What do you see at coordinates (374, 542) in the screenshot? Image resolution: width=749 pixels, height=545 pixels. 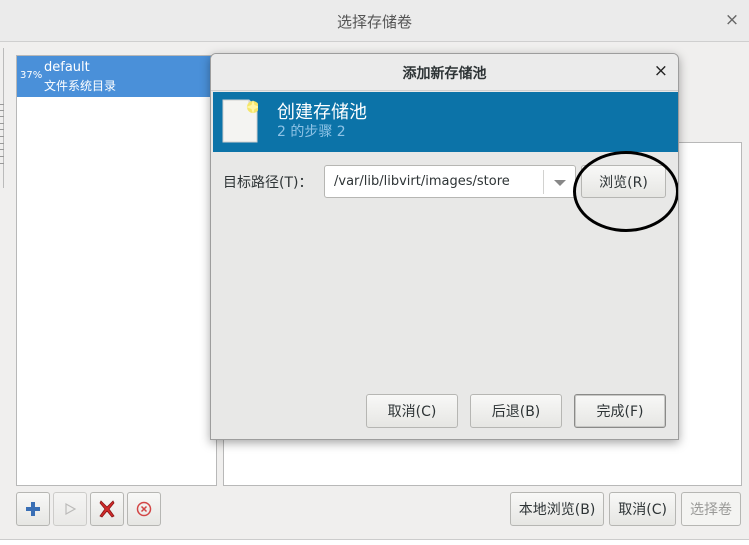 I see `bottom-strip` at bounding box center [374, 542].